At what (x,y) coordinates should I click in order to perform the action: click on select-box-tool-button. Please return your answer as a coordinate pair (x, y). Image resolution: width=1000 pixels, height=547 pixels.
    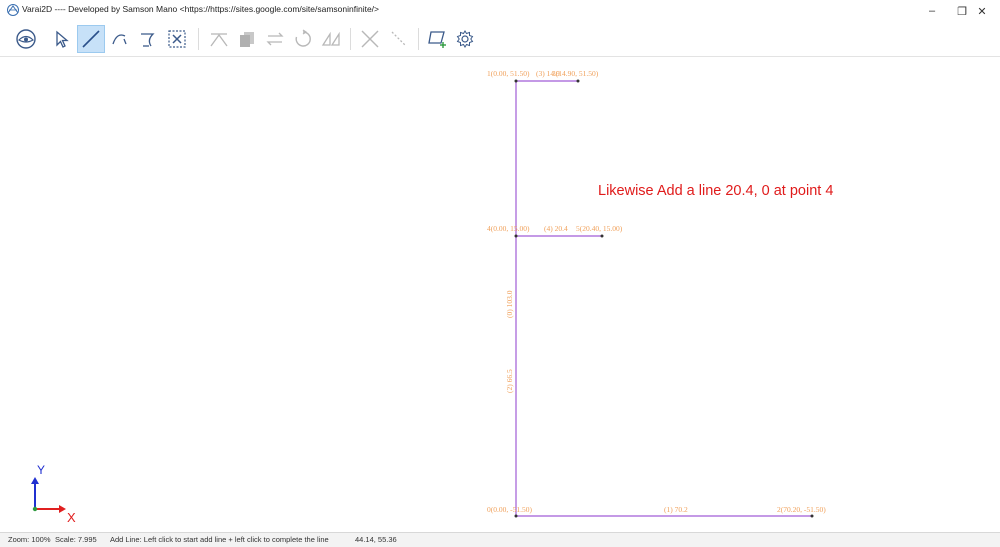
    Looking at the image, I should click on (177, 39).